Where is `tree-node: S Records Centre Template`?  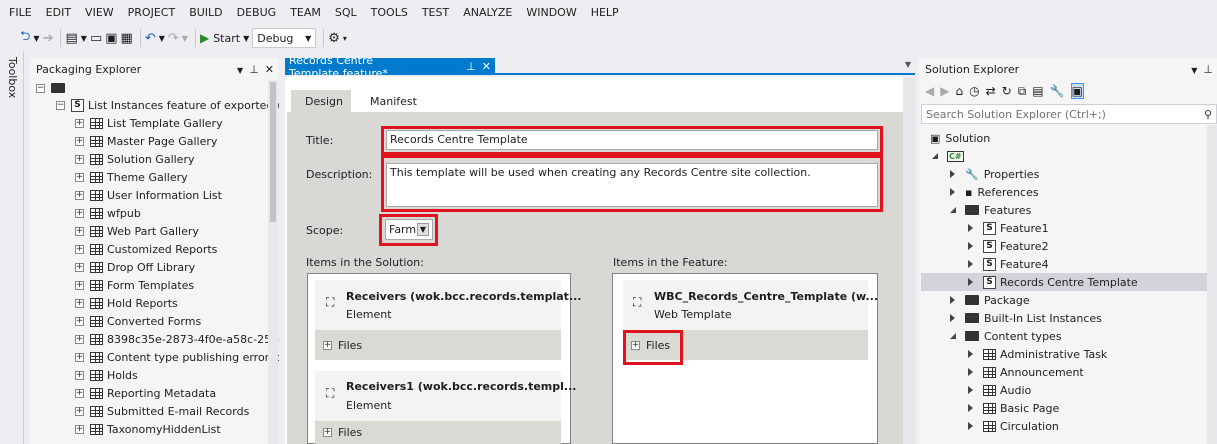
tree-node: S Records Centre Template is located at coordinates (1064, 282).